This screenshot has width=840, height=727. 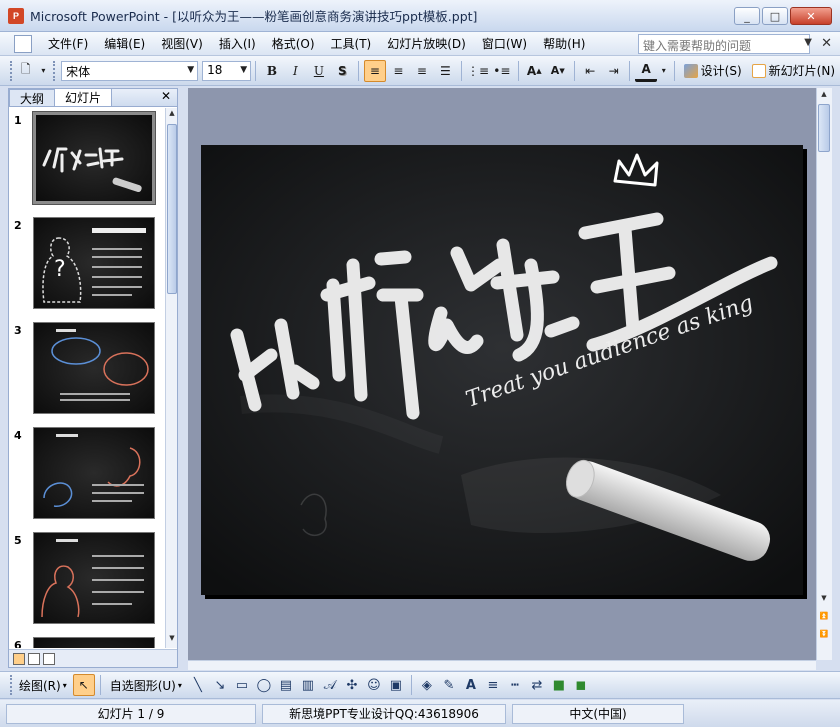 What do you see at coordinates (34, 658) in the screenshot?
I see `slide-sorter-icon` at bounding box center [34, 658].